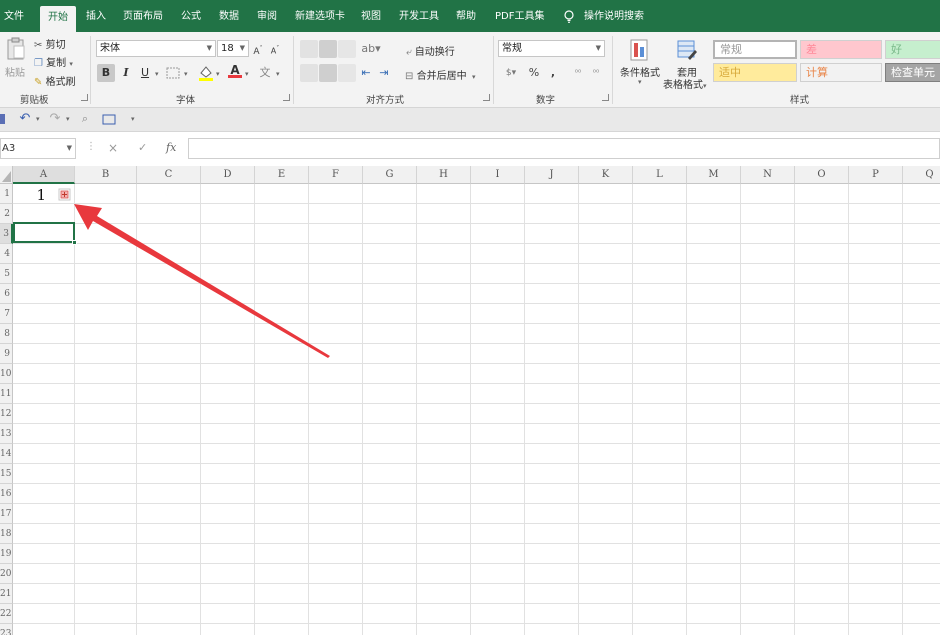 This screenshot has width=940, height=635. Describe the element at coordinates (687, 50) in the screenshot. I see `format-as-table-icon` at that location.